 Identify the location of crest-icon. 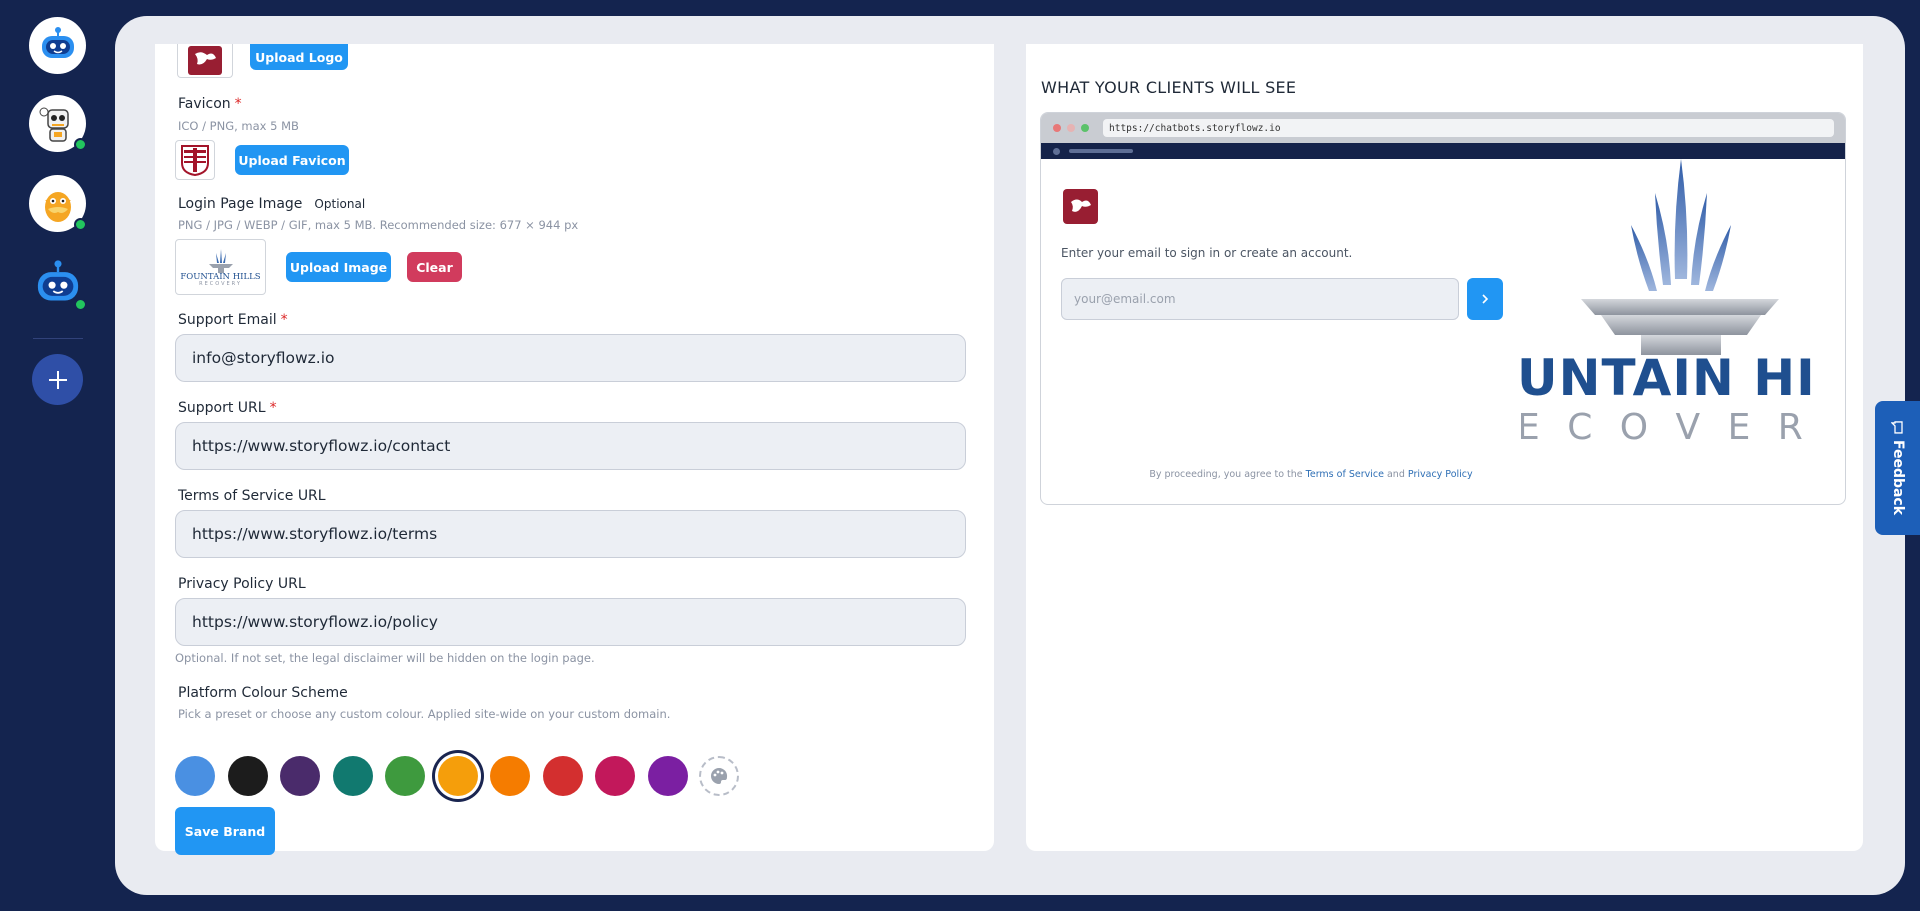
(195, 161).